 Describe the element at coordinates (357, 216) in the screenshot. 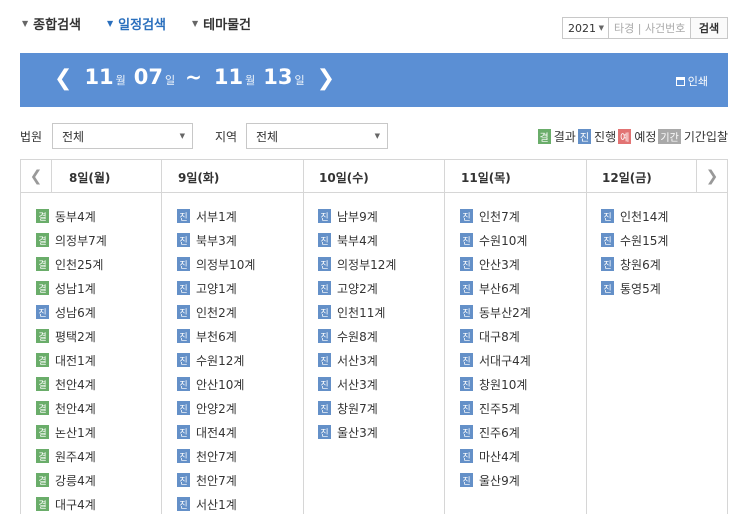

I see `schedule-entry: 진 남부9계` at that location.